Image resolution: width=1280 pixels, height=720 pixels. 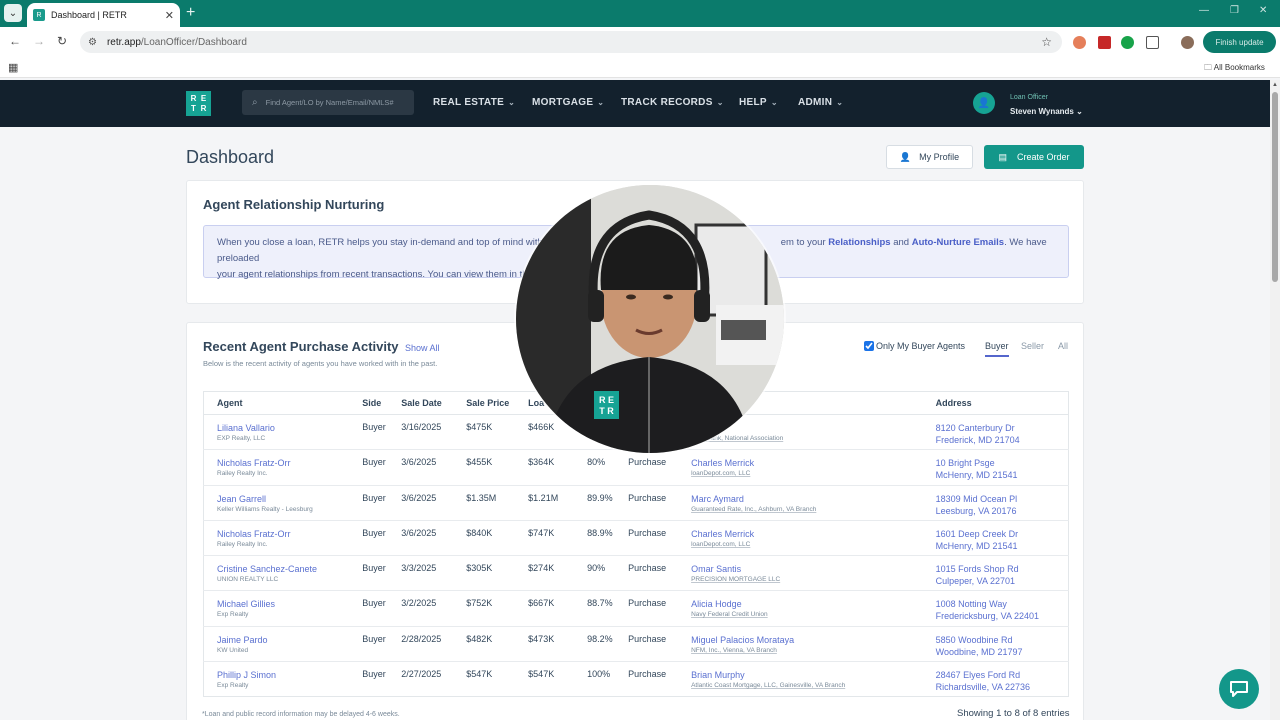 I want to click on url-host: retr.app, so click(x=123, y=42).